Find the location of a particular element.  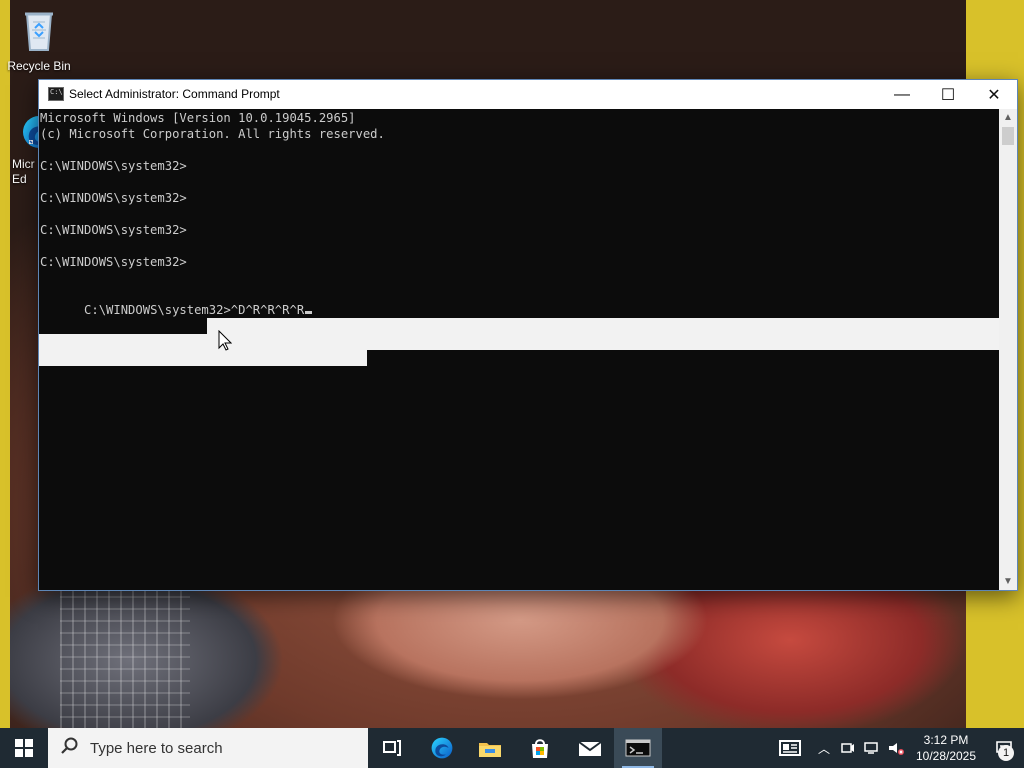

recycle-bin-icon is located at coordinates (39, 31).